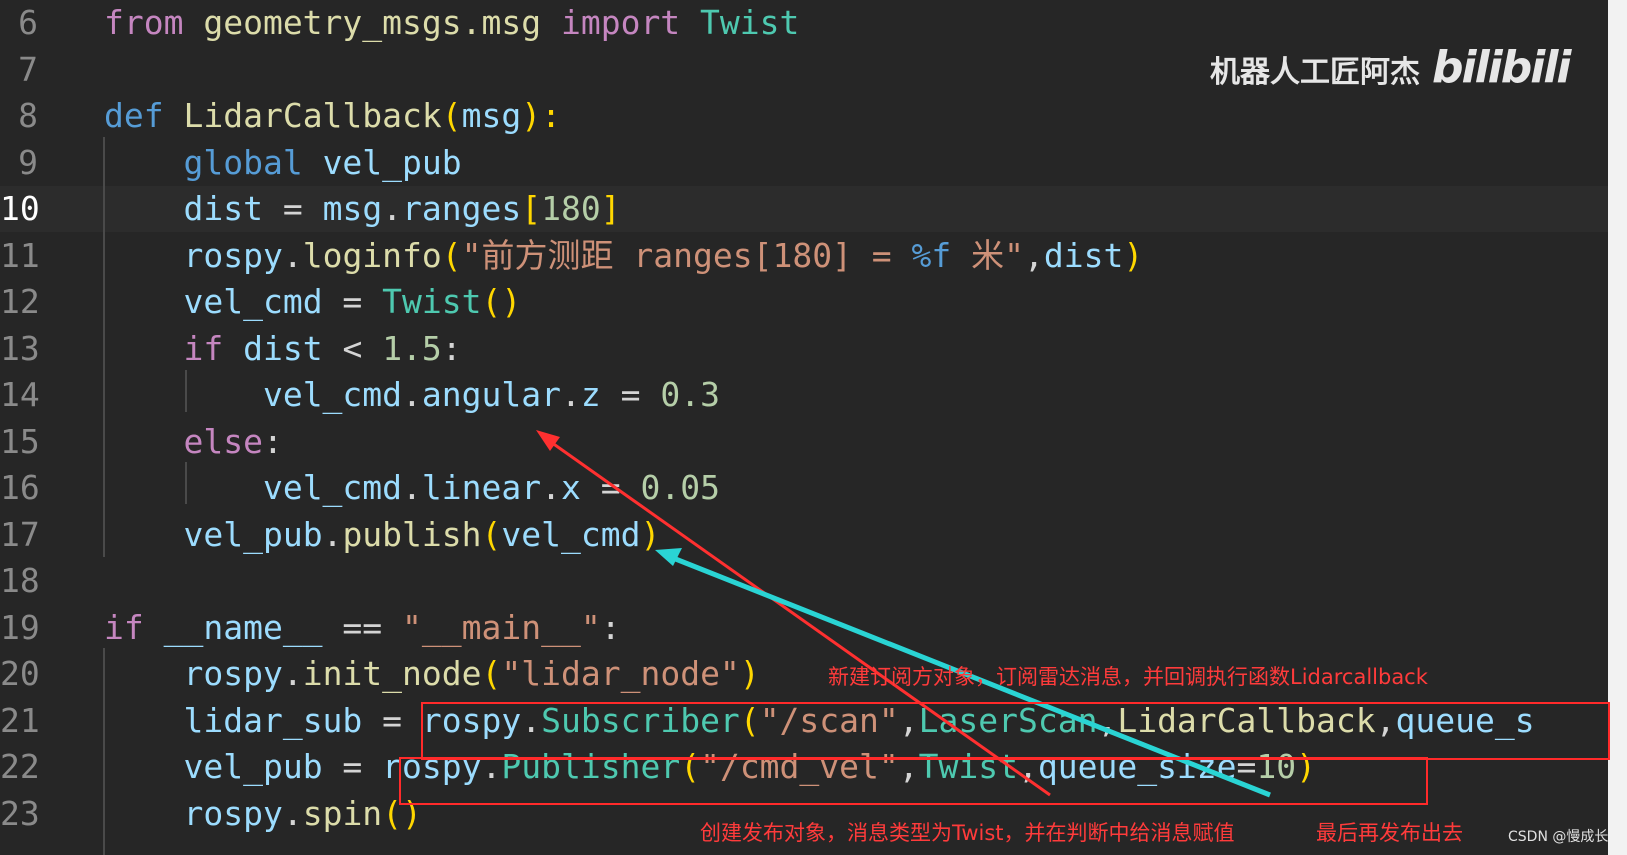 The height and width of the screenshot is (855, 1627). I want to click on code-token: ==, so click(362, 627).